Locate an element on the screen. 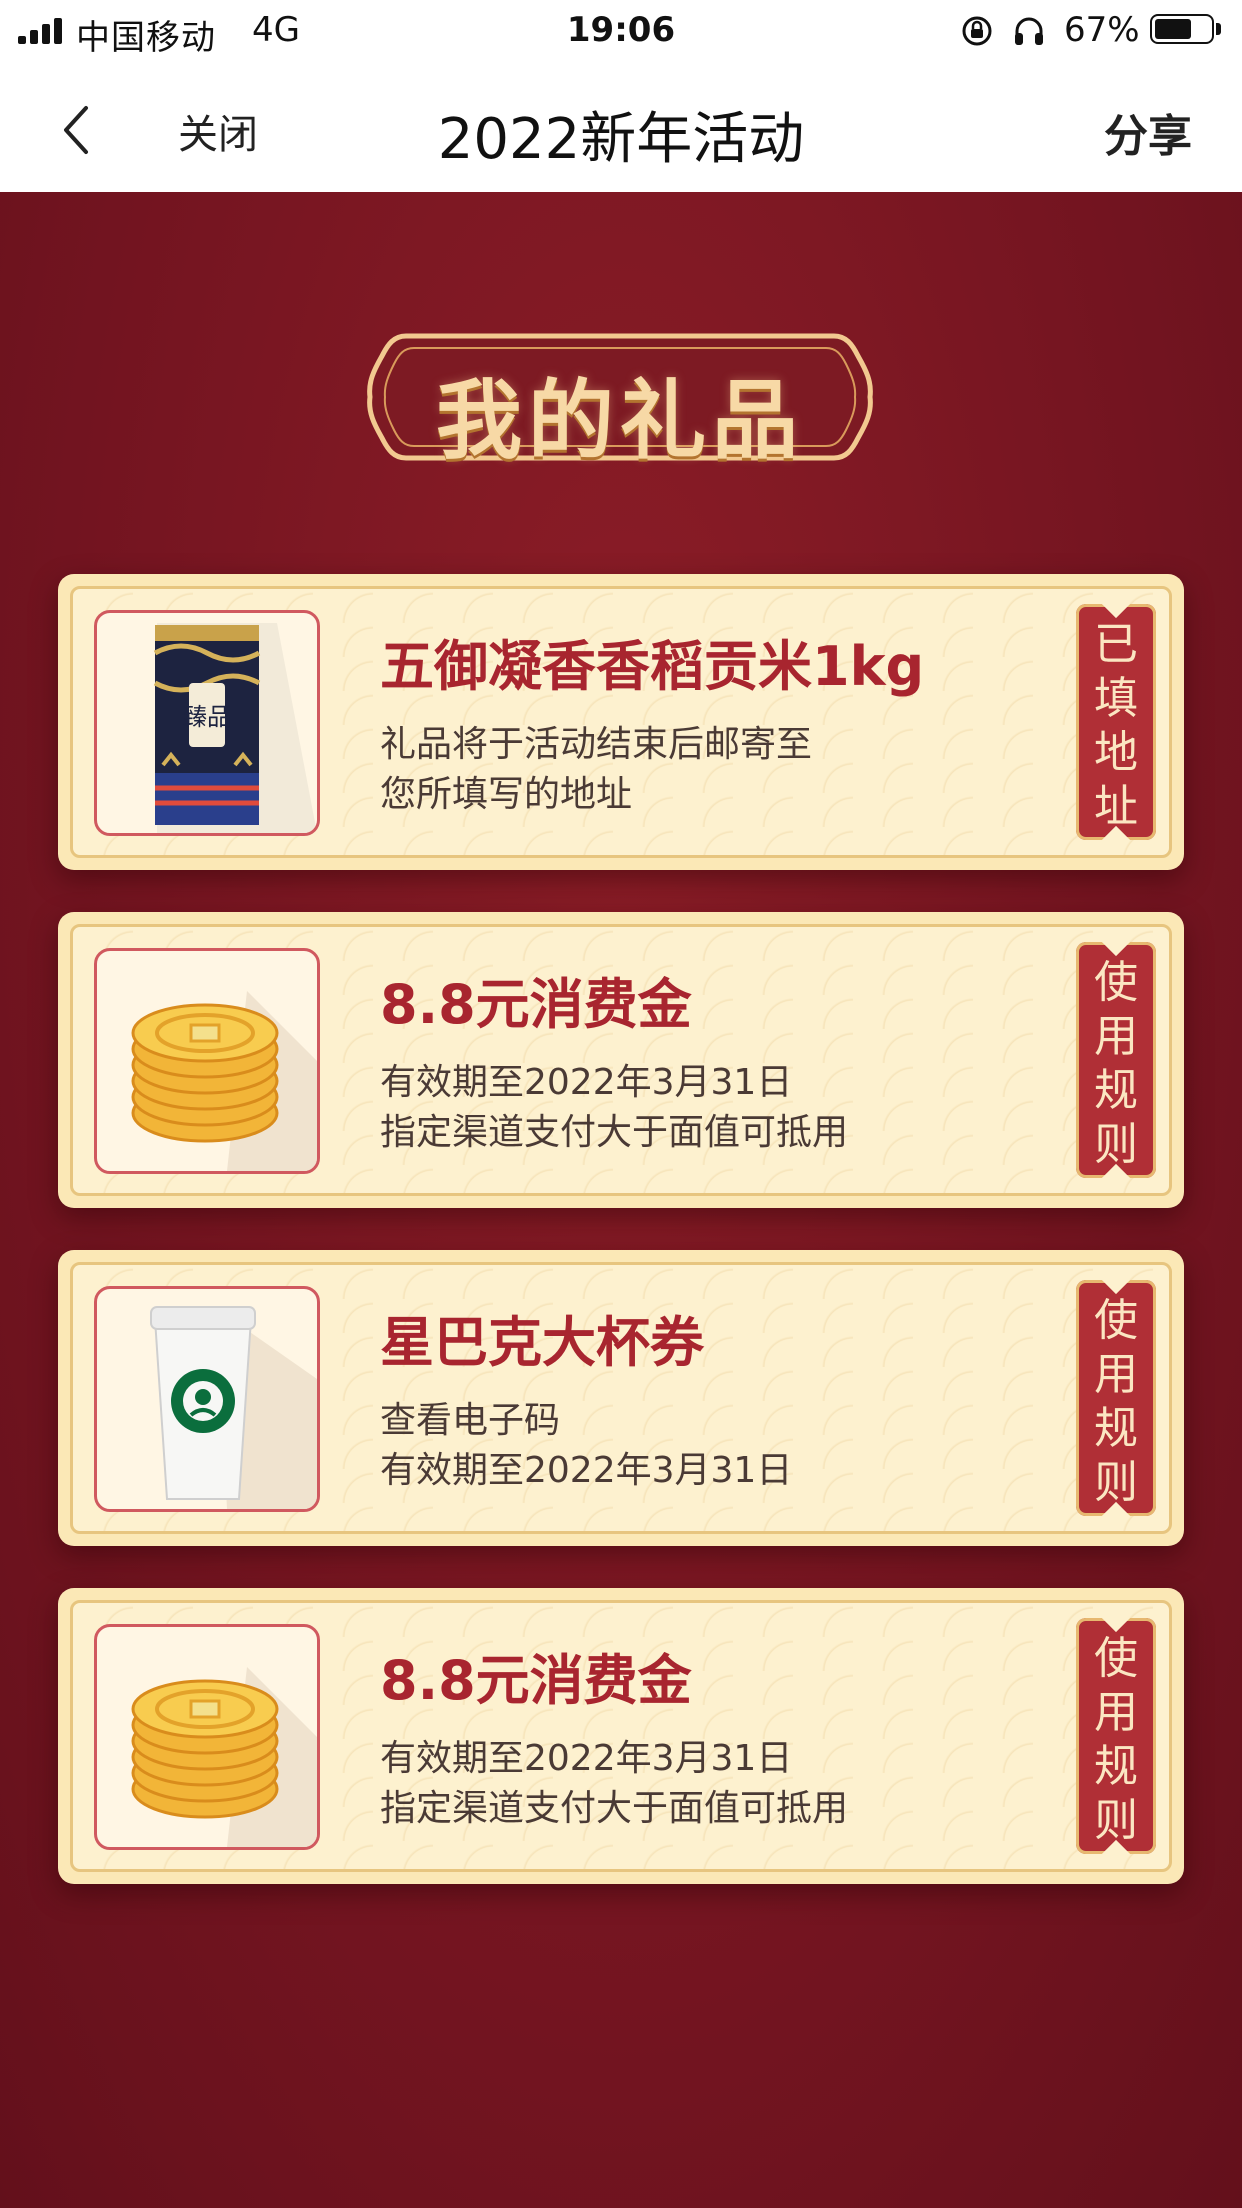 The height and width of the screenshot is (2208, 1242). status-time: 19:06 is located at coordinates (621, 30).